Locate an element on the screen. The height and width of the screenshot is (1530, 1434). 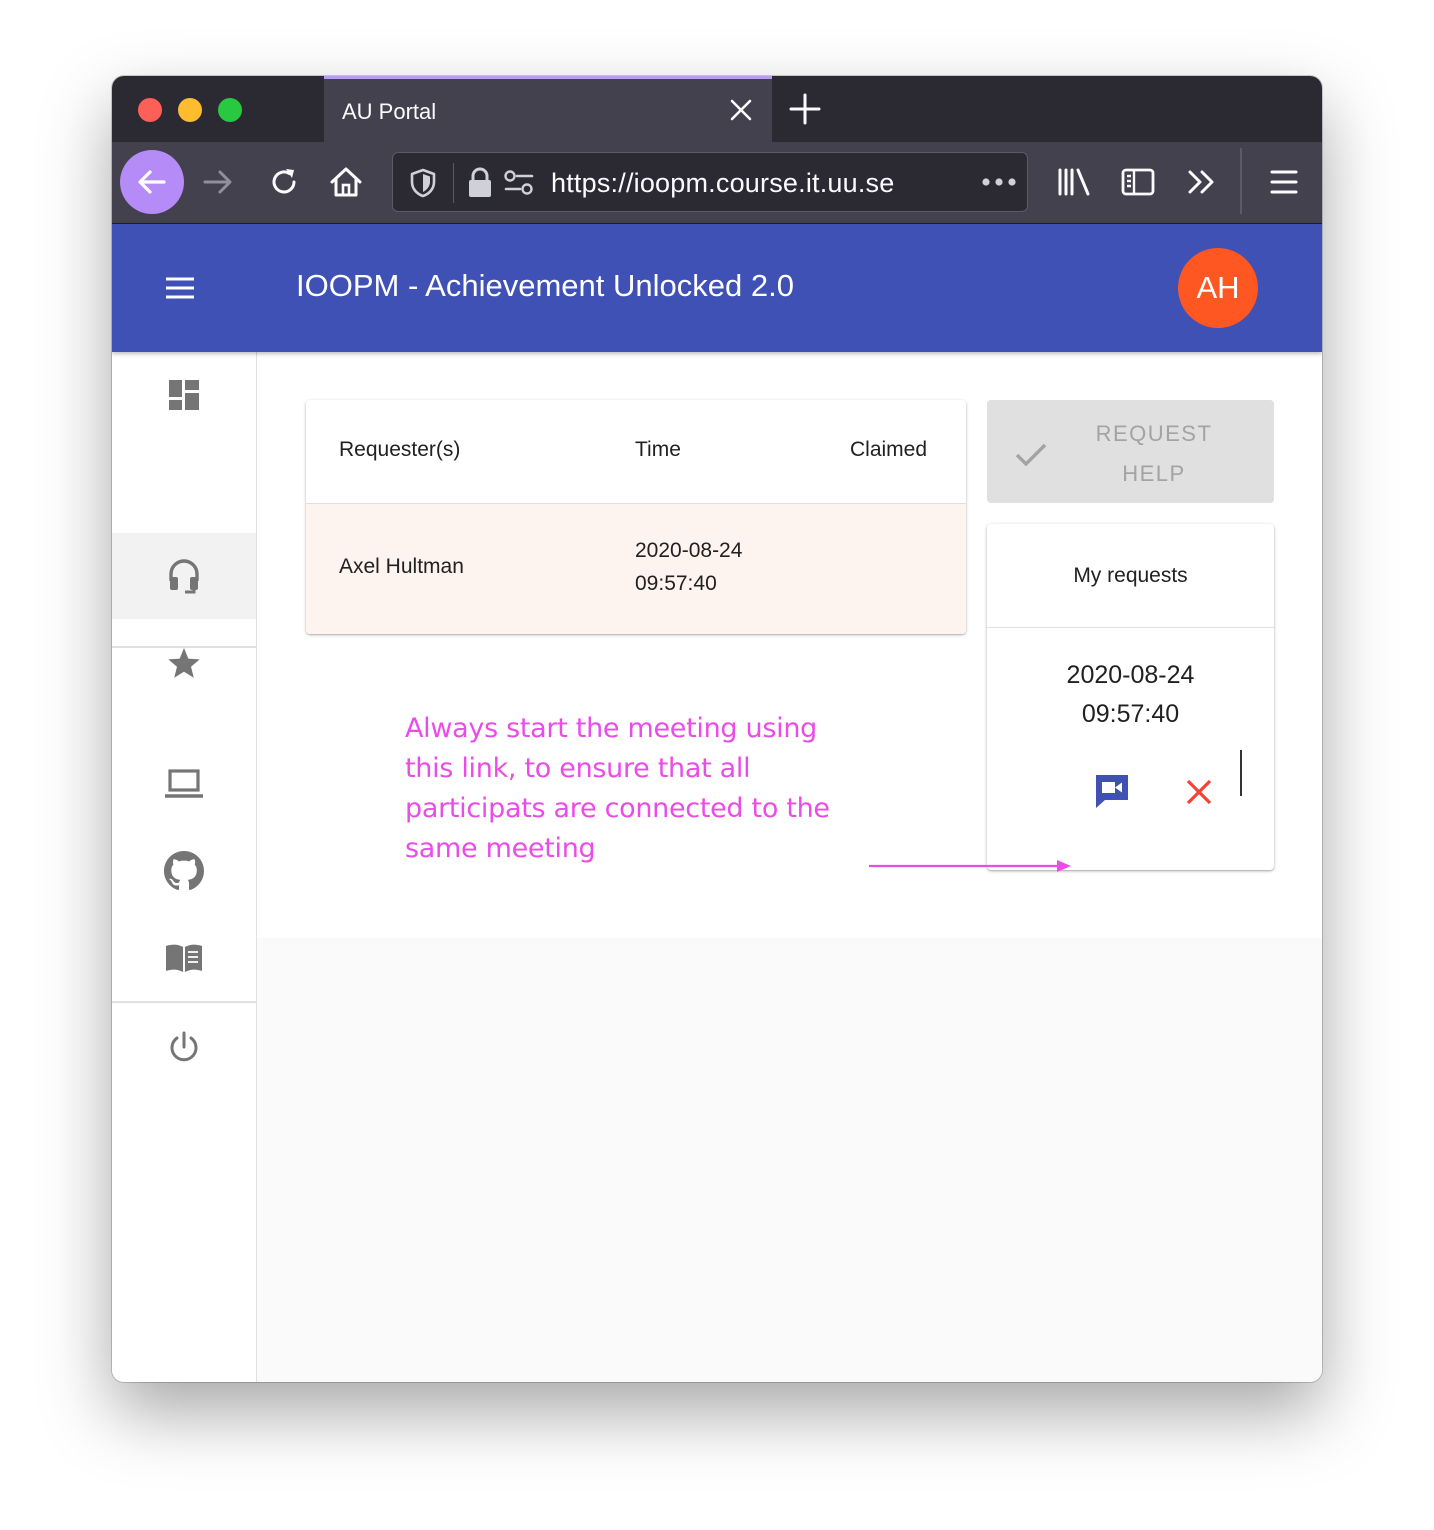
sidebar-item-logout is located at coordinates (184, 1047).